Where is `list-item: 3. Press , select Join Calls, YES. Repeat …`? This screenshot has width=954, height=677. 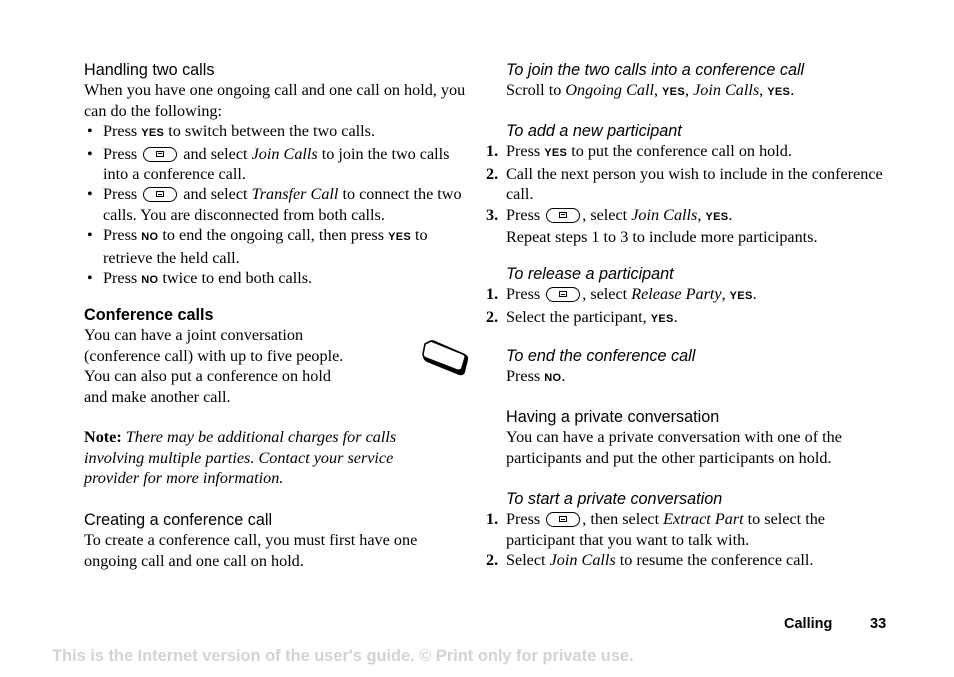
list-item: 3. Press , select Join Calls, YES. Repeat … is located at coordinates (652, 226).